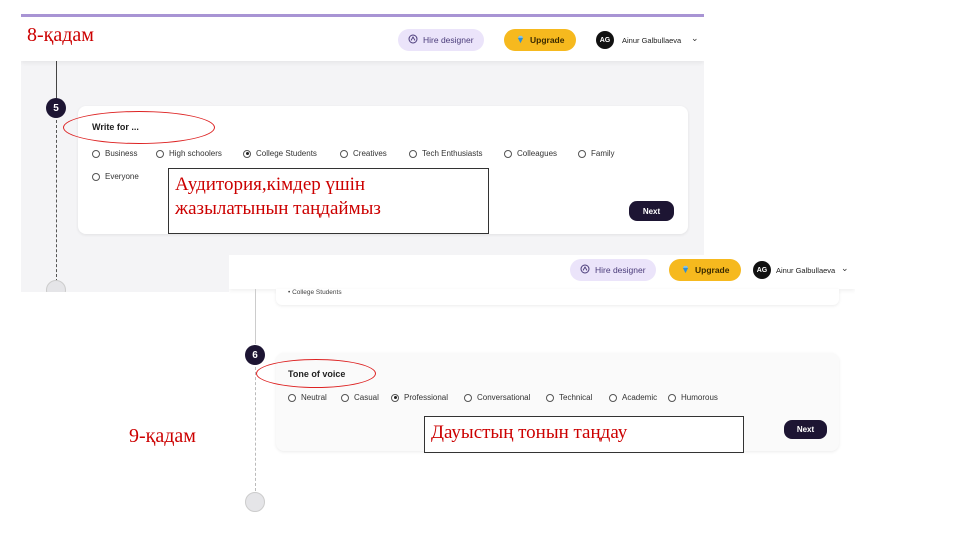  What do you see at coordinates (640, 397) in the screenshot?
I see `option-label: Academic` at bounding box center [640, 397].